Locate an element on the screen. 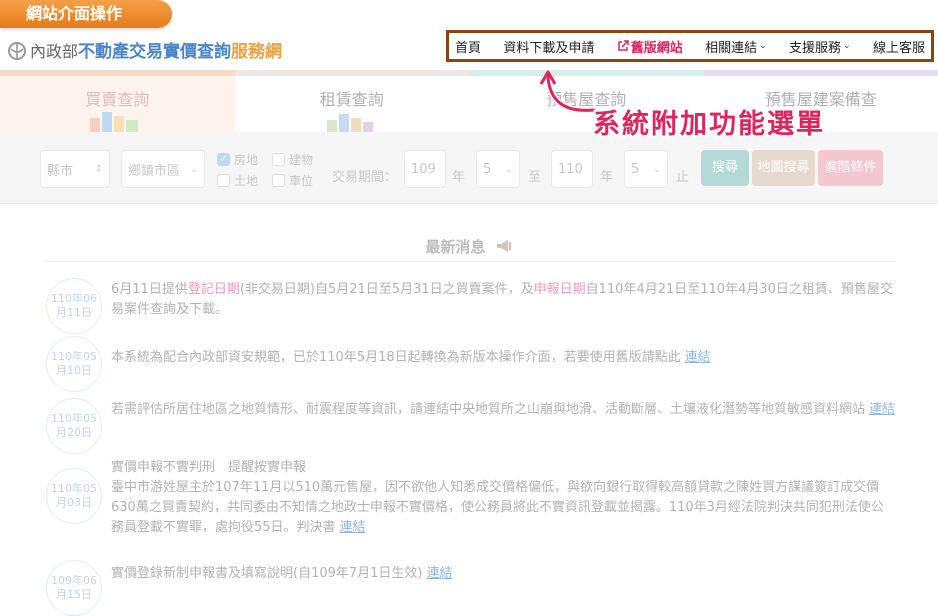 The width and height of the screenshot is (938, 616). news-text: 實價登錄新制申報書及填寫說明(自109年7月1日生效) 連結 is located at coordinates (503, 574).